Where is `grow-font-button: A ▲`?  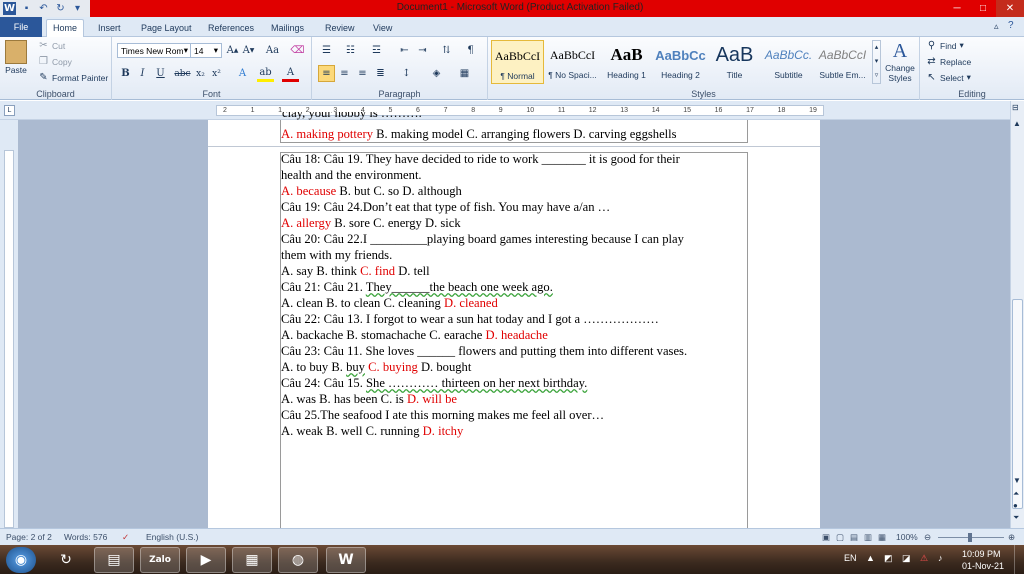 grow-font-button: A ▲ is located at coordinates (232, 50).